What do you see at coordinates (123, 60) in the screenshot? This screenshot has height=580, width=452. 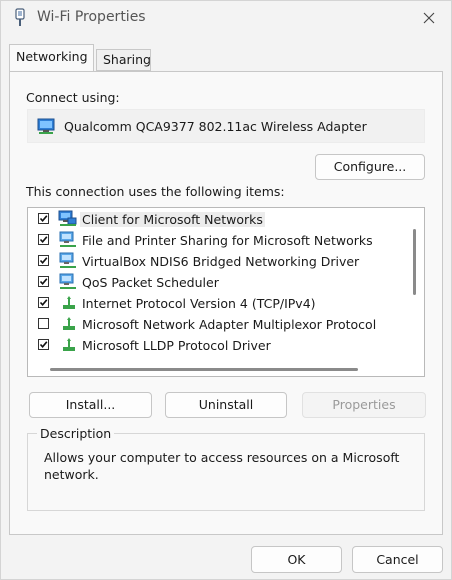 I see `tab-sharing: Sharing` at bounding box center [123, 60].